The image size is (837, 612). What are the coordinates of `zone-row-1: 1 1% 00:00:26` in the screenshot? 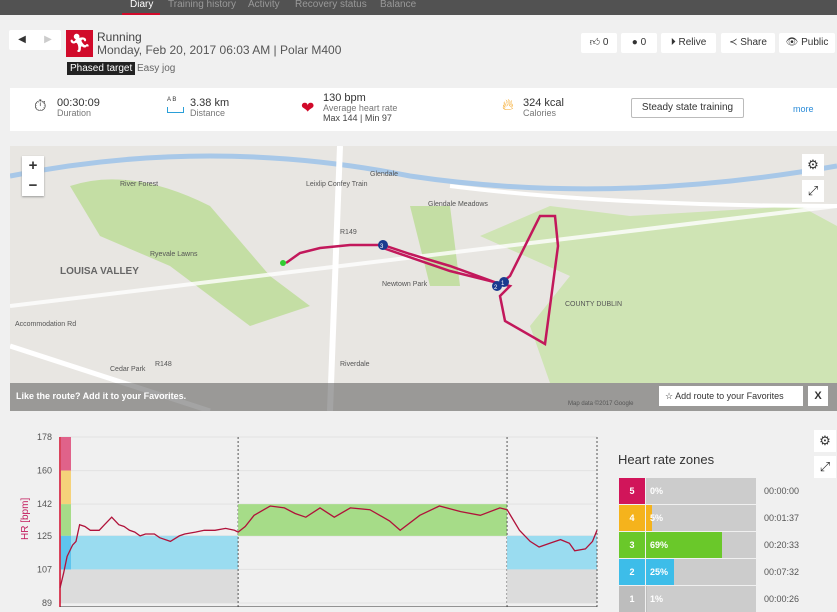 It's located at (709, 599).